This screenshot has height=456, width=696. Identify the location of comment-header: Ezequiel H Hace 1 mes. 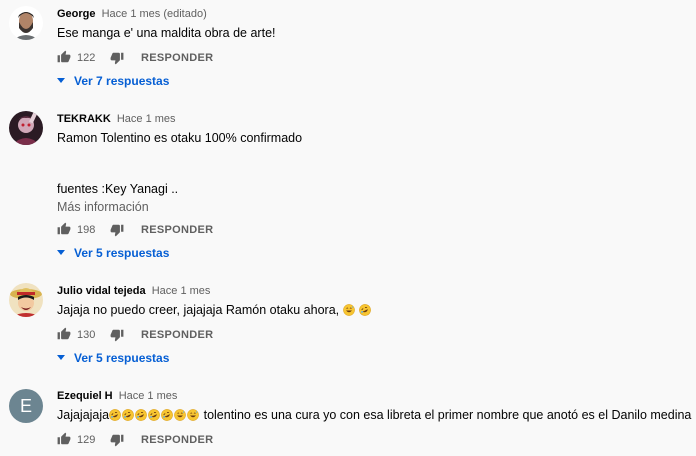
(117, 396).